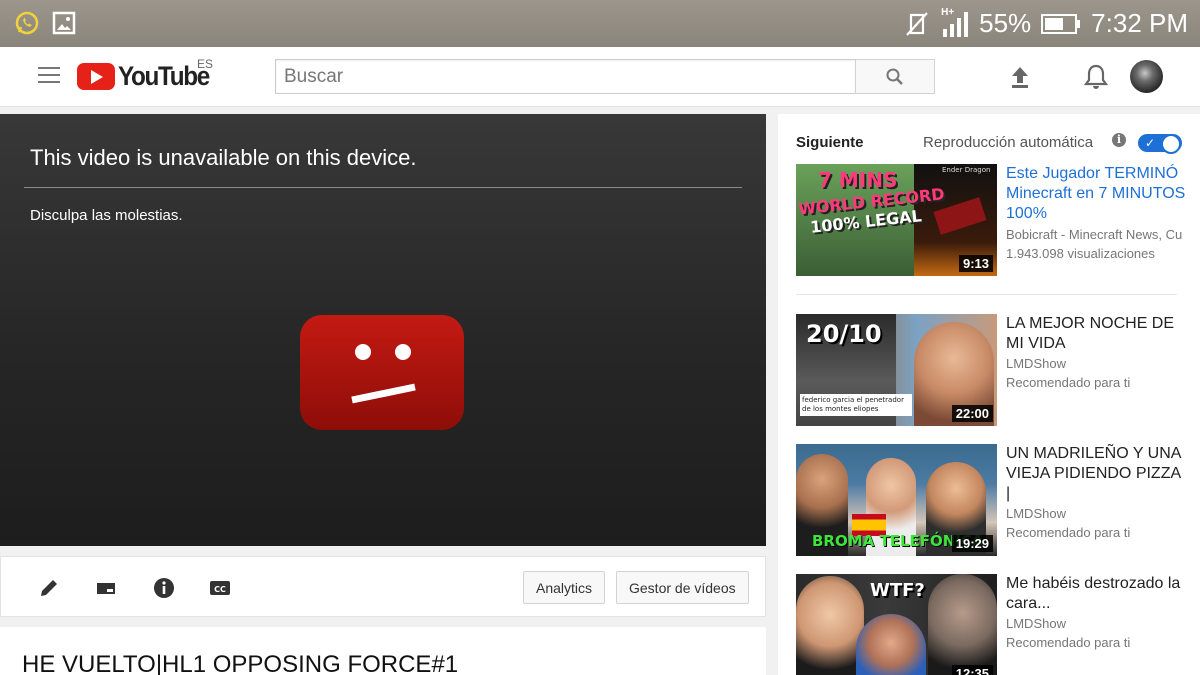 The width and height of the screenshot is (1200, 675). I want to click on video-duration: 22:00, so click(972, 413).